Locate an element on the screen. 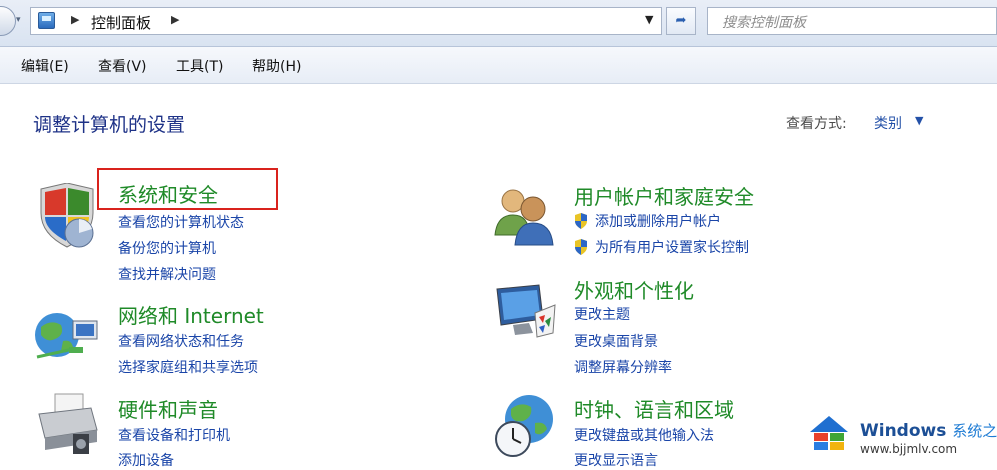  link-view-network-status: 查看网络状态和任务 is located at coordinates (181, 341).